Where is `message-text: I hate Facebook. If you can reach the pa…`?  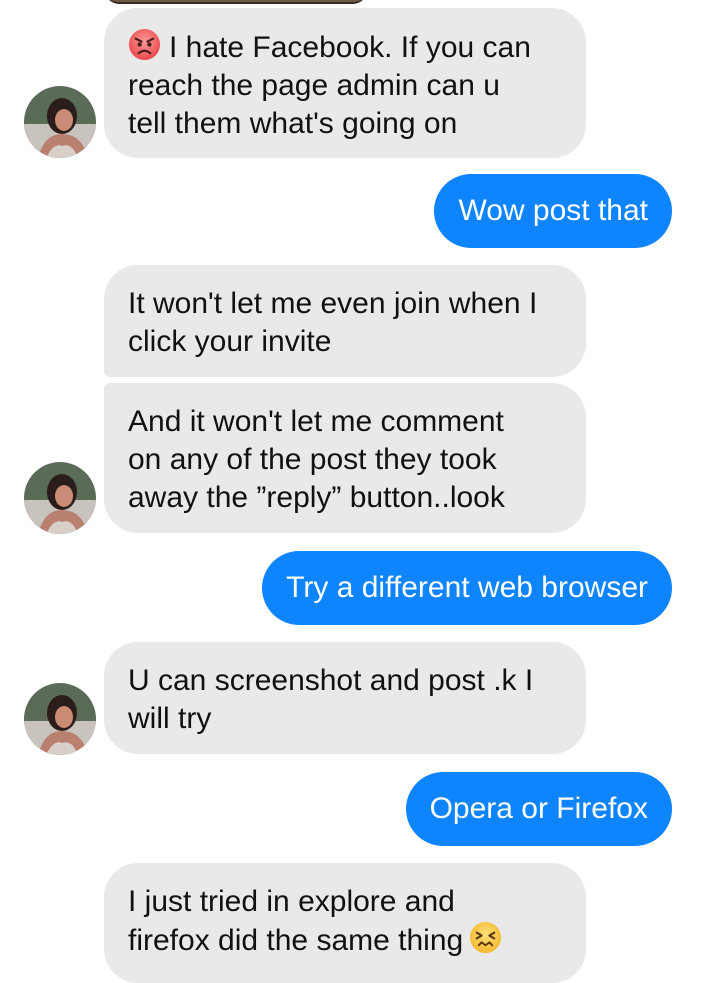
message-text: I hate Facebook. If you can reach the pa… is located at coordinates (329, 85).